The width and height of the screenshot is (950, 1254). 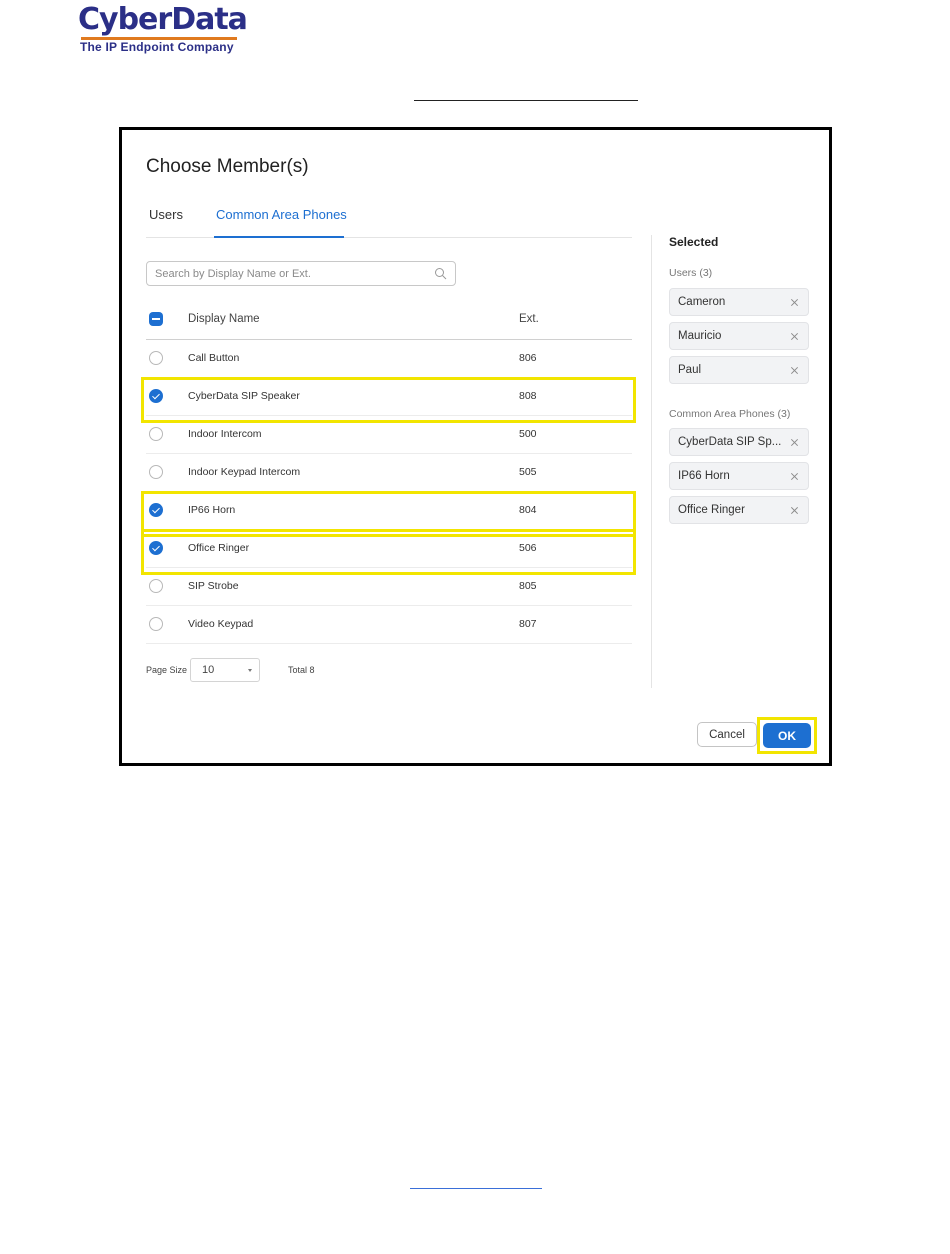 What do you see at coordinates (244, 472) in the screenshot?
I see `row-display-name: Indoor Keypad Intercom` at bounding box center [244, 472].